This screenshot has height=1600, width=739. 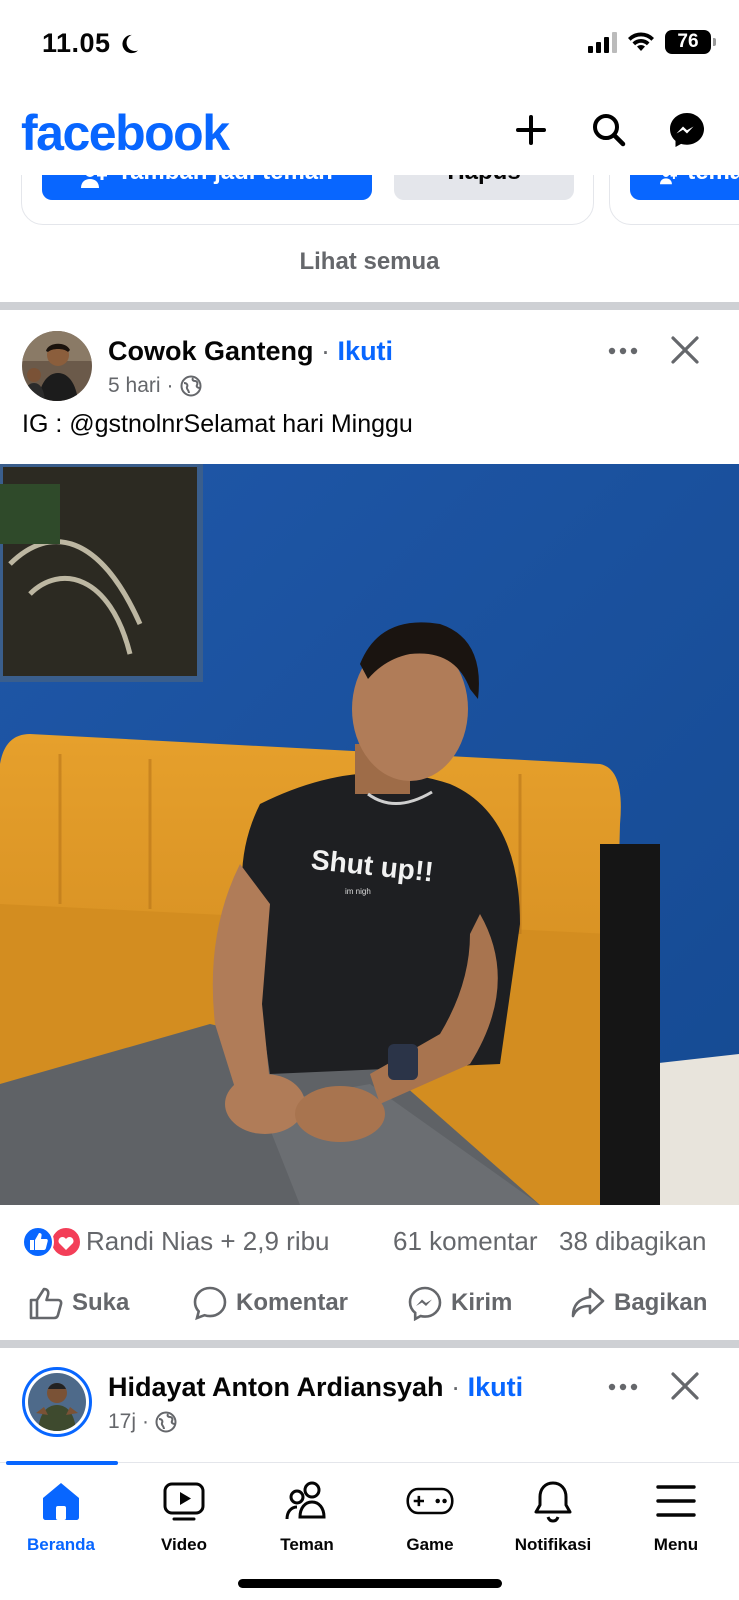 What do you see at coordinates (369, 1308) in the screenshot?
I see `post-actions: Suka Komentar Kirim Bagikan` at bounding box center [369, 1308].